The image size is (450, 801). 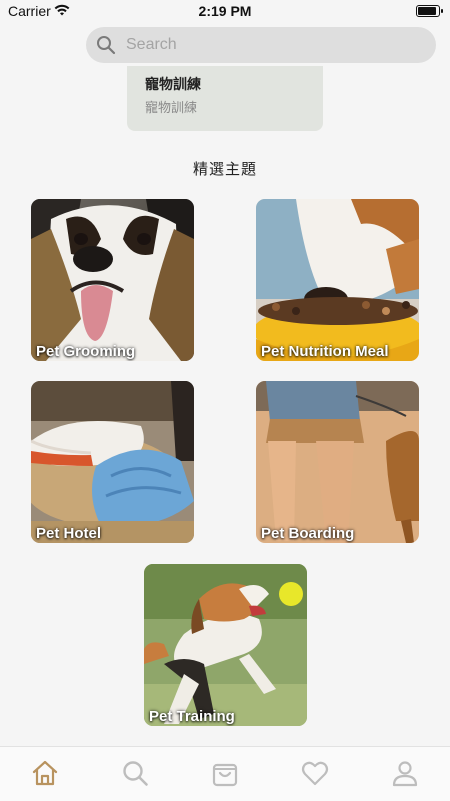 What do you see at coordinates (173, 84) in the screenshot?
I see `suggestion-title: 寵物訓練` at bounding box center [173, 84].